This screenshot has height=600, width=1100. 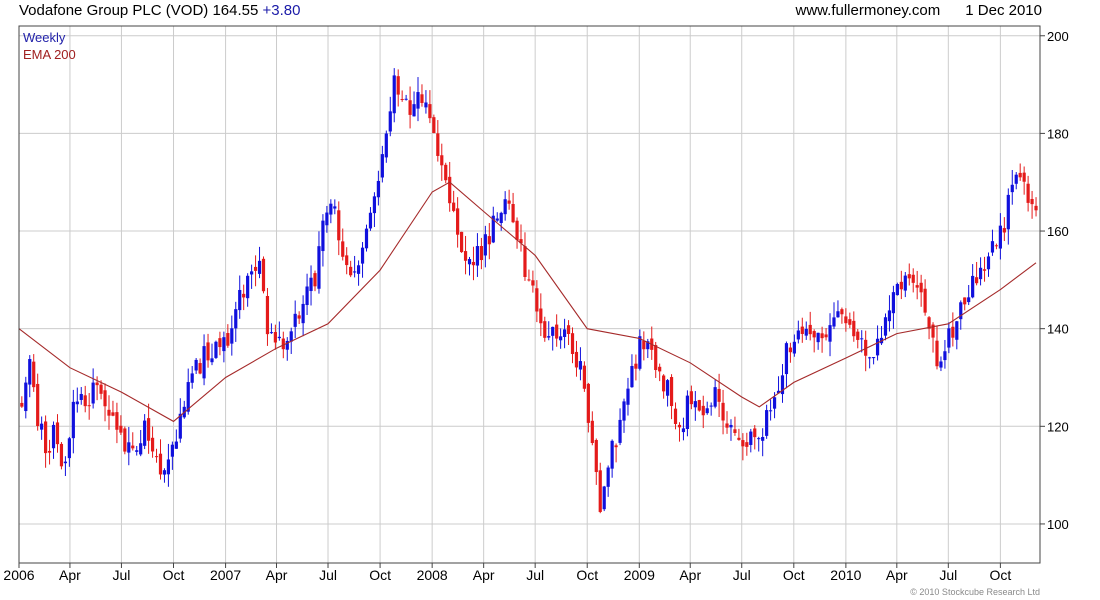 I want to click on legend: Weekly EMA 200, so click(x=49, y=46).